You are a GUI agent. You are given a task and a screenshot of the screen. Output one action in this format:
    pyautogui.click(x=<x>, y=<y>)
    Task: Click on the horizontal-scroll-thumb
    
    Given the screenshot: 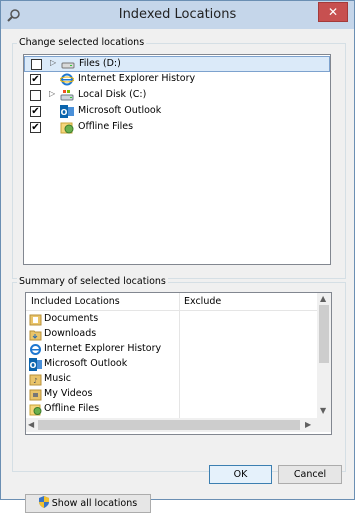 What is the action you would take?
    pyautogui.click(x=169, y=425)
    